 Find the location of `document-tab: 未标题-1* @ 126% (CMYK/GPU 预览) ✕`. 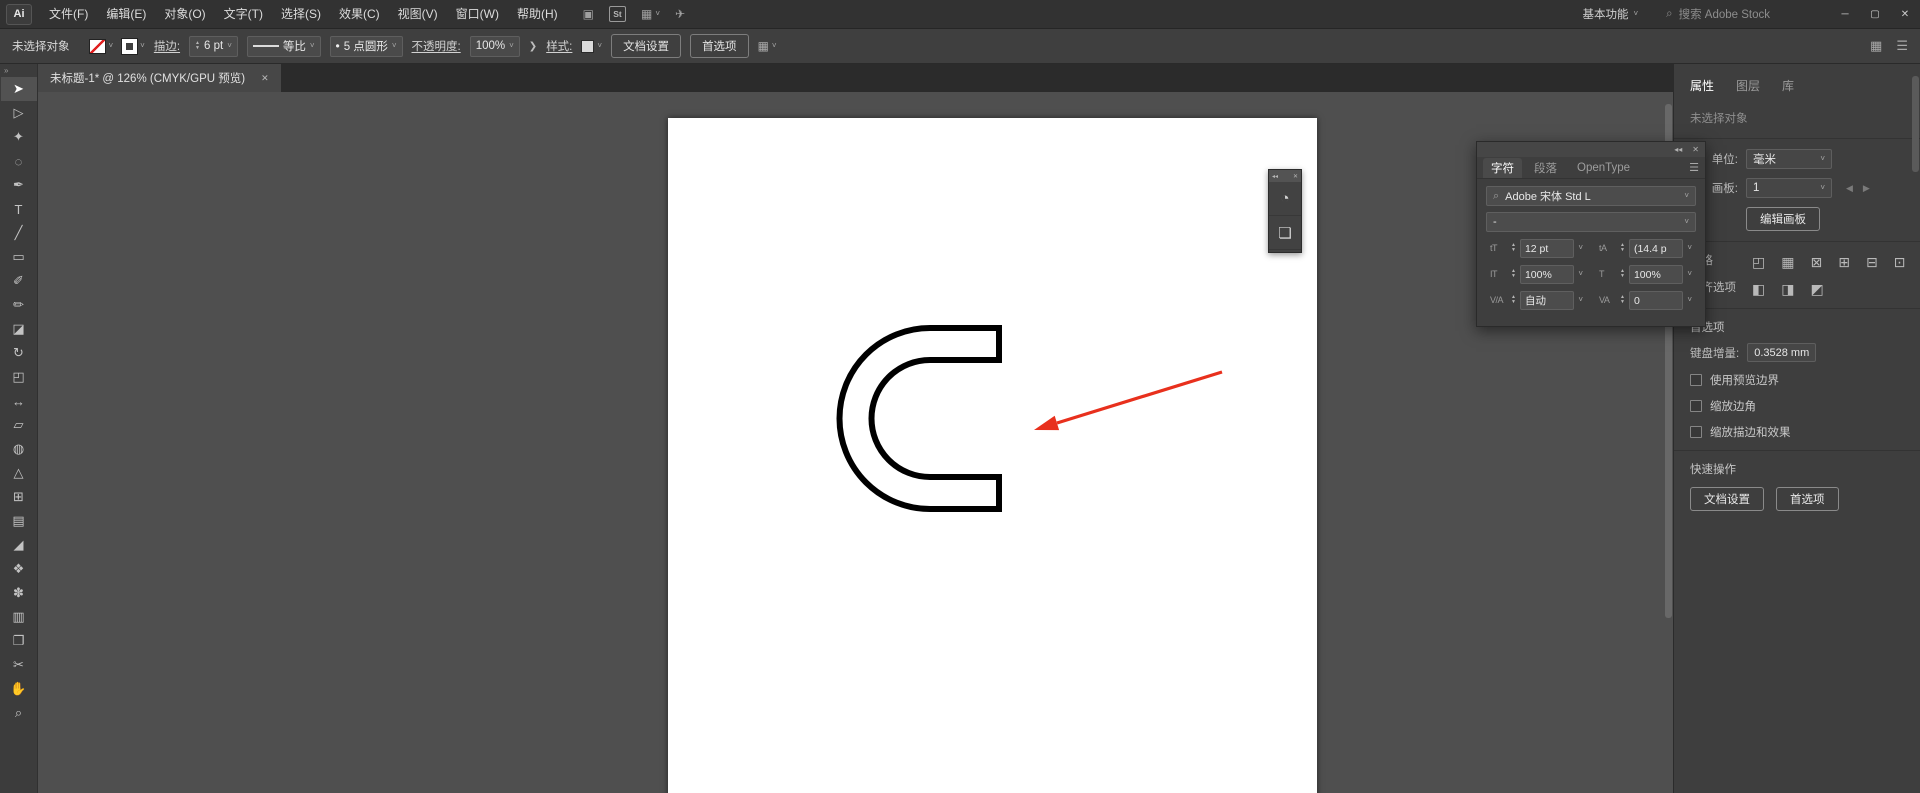

document-tab: 未标题-1* @ 126% (CMYK/GPU 预览) ✕ is located at coordinates (159, 78).